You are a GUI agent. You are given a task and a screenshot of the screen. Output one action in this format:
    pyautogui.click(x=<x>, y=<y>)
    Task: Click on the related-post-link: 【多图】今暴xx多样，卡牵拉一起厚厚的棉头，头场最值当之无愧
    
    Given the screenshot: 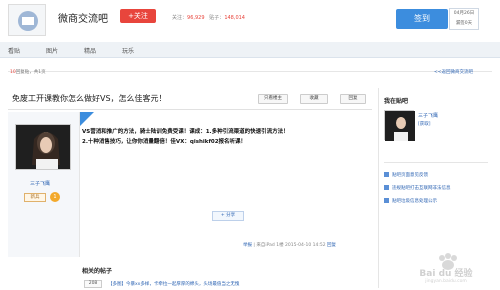 What is the action you would take?
    pyautogui.click(x=173, y=284)
    